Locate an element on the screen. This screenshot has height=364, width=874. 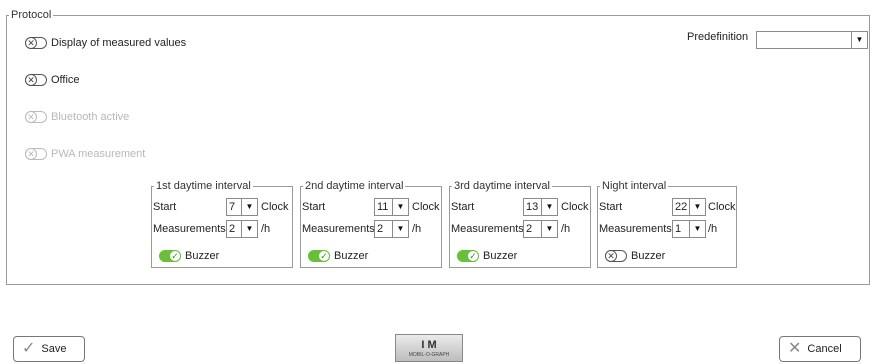
toggle-pwa-measurement: ✕ PWA measurement is located at coordinates (85, 154).